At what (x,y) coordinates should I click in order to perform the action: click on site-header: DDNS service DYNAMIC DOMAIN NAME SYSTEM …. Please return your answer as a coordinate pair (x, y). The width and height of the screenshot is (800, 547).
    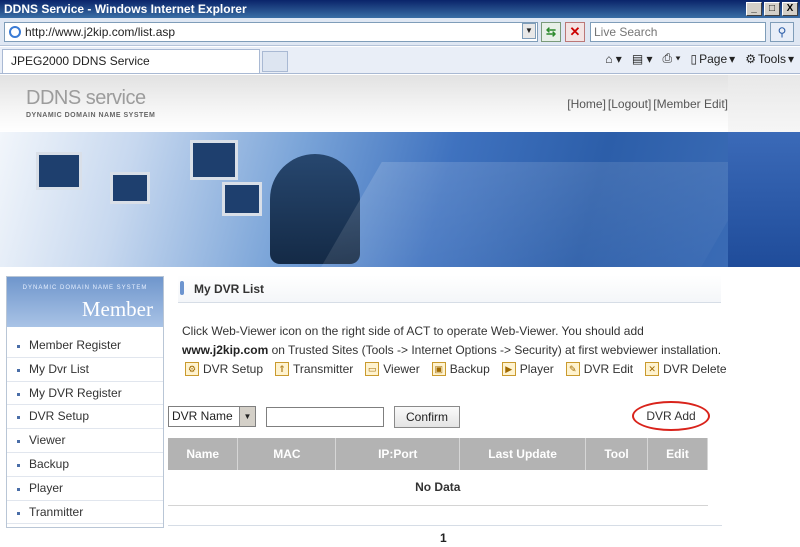
    Looking at the image, I should click on (364, 103).